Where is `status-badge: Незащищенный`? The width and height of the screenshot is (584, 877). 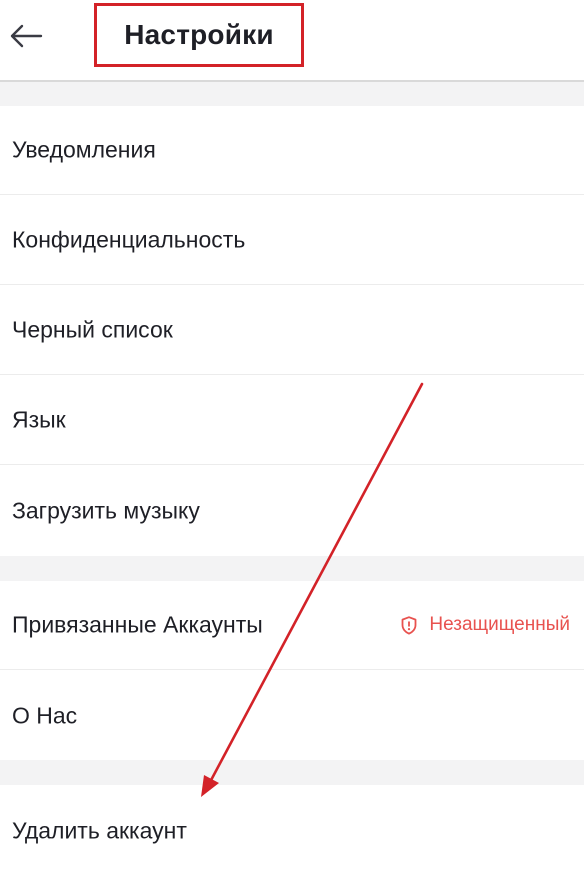
status-badge: Незащищенный is located at coordinates (485, 625).